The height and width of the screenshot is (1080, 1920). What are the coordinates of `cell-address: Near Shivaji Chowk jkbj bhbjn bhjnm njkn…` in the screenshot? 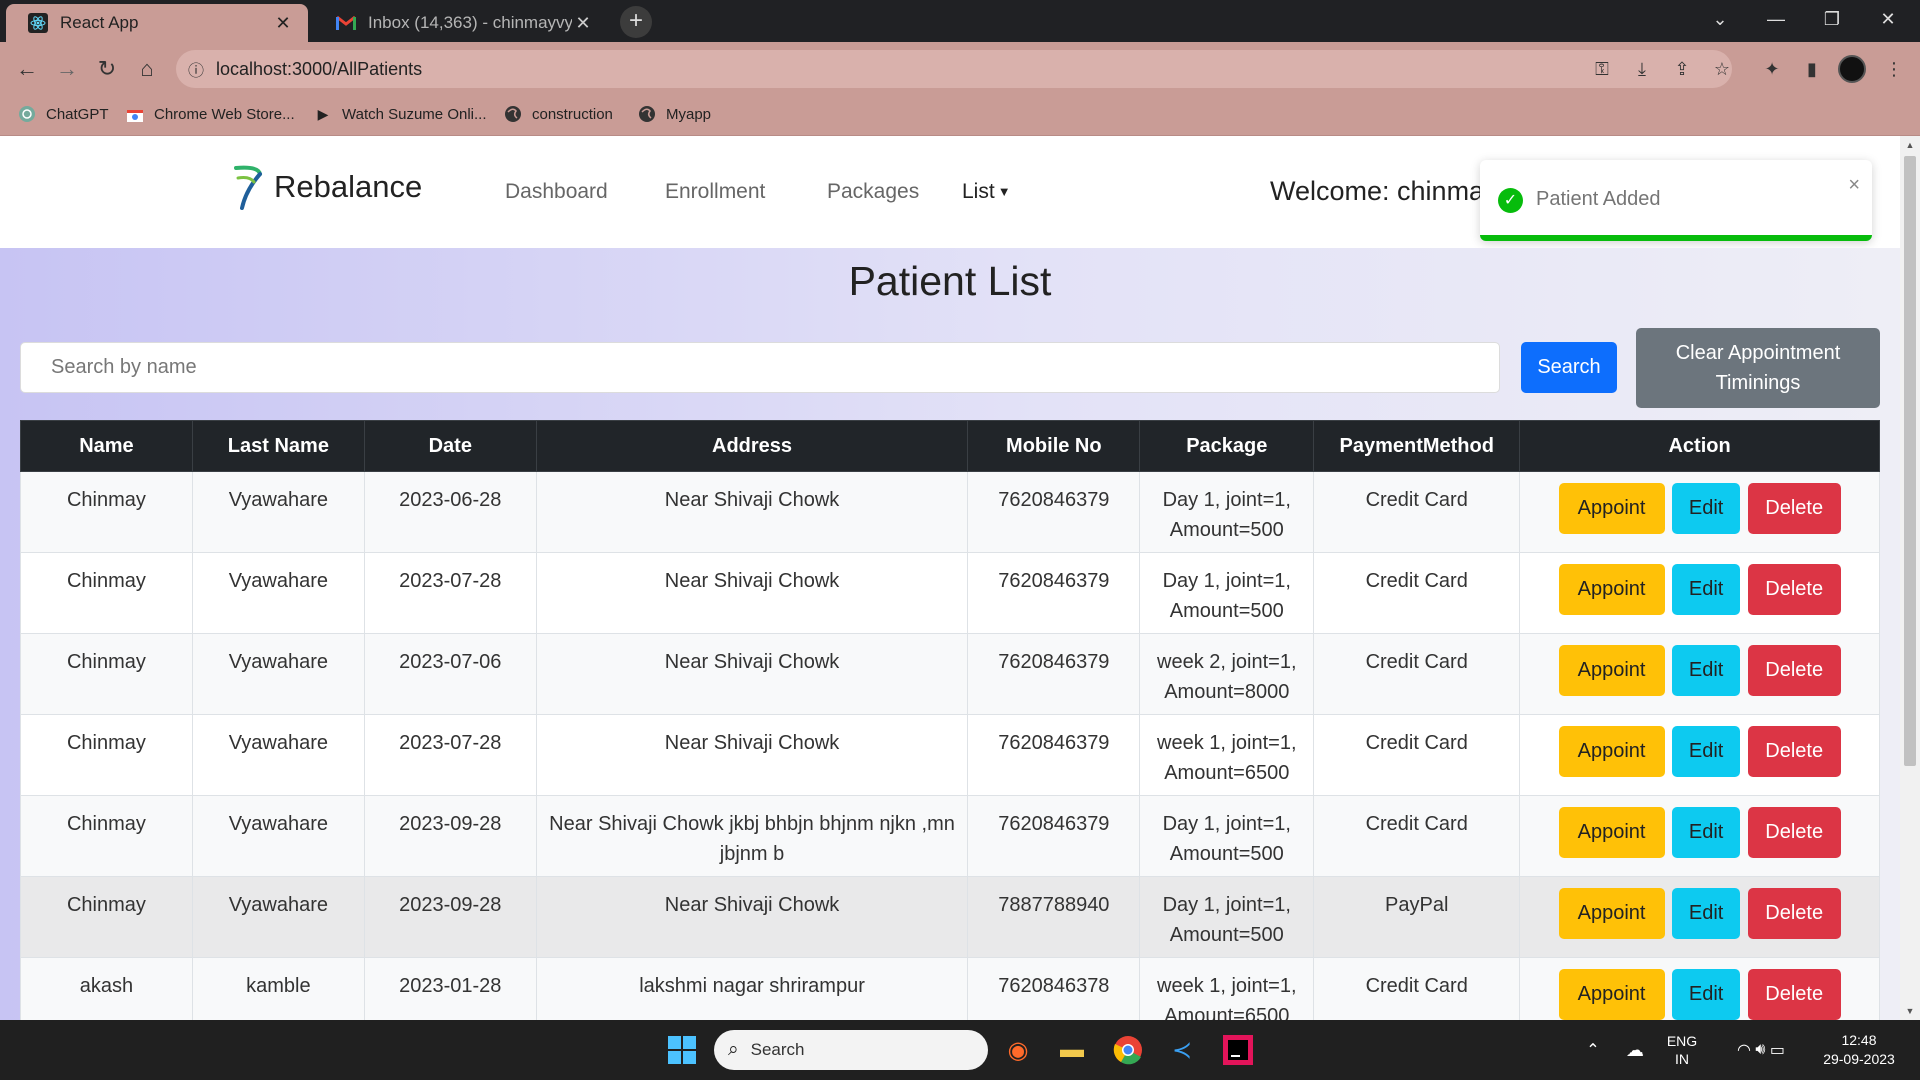 It's located at (752, 836).